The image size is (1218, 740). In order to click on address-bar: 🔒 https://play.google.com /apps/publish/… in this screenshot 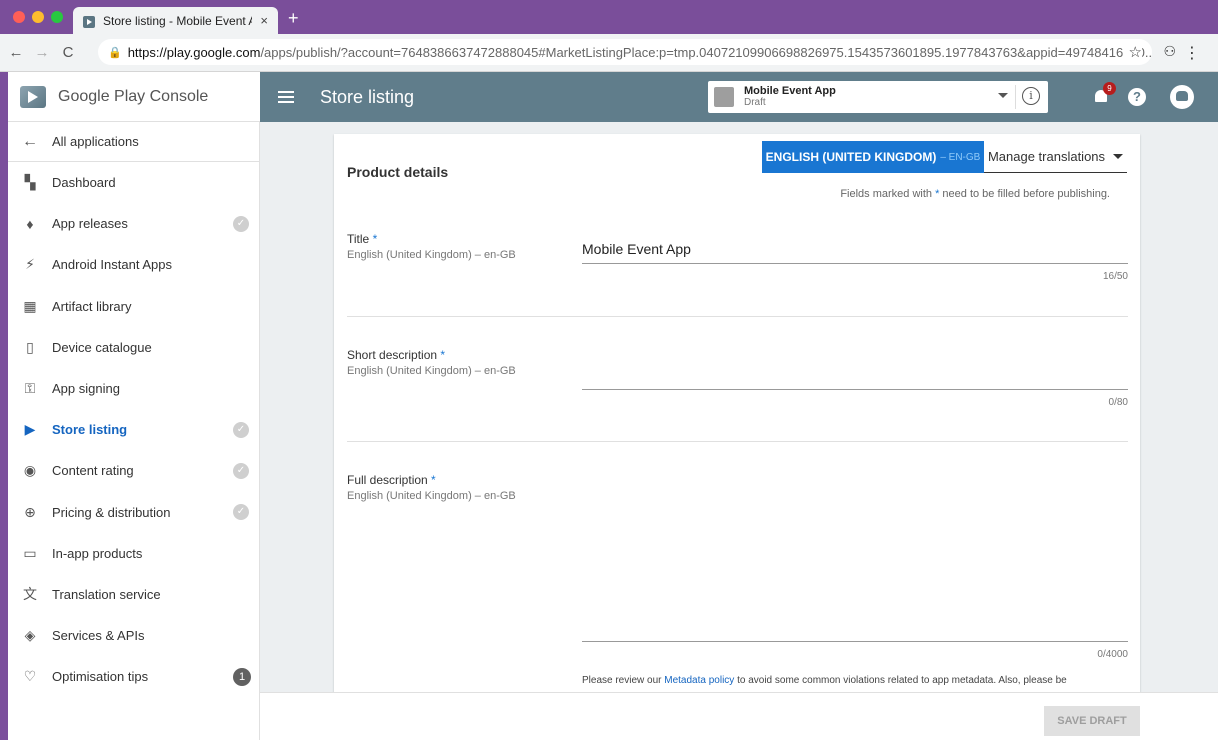, I will do `click(625, 52)`.